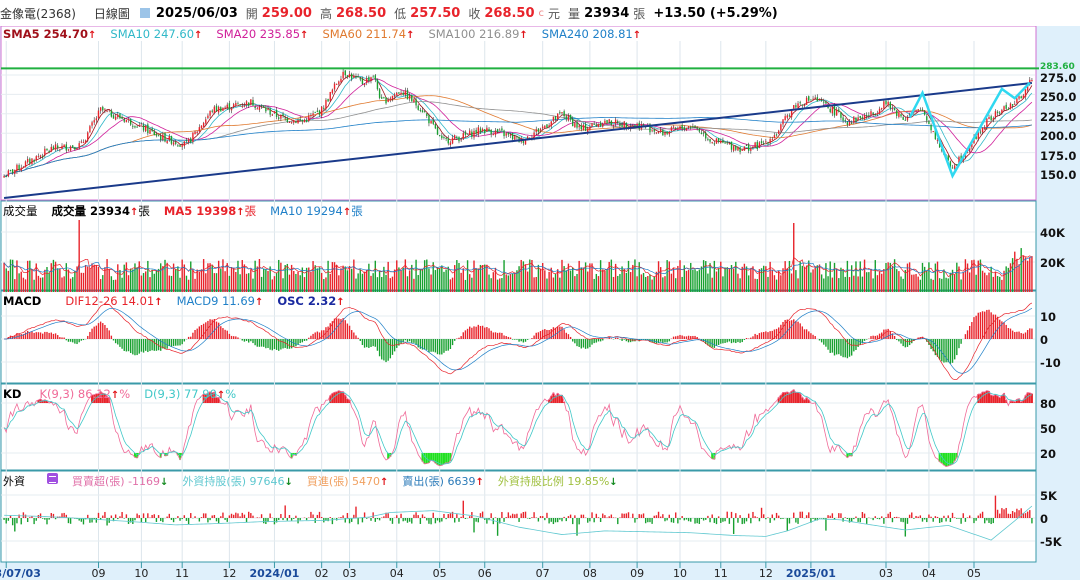 The height and width of the screenshot is (580, 1080). Describe the element at coordinates (52, 478) in the screenshot. I see `menu-icon` at that location.